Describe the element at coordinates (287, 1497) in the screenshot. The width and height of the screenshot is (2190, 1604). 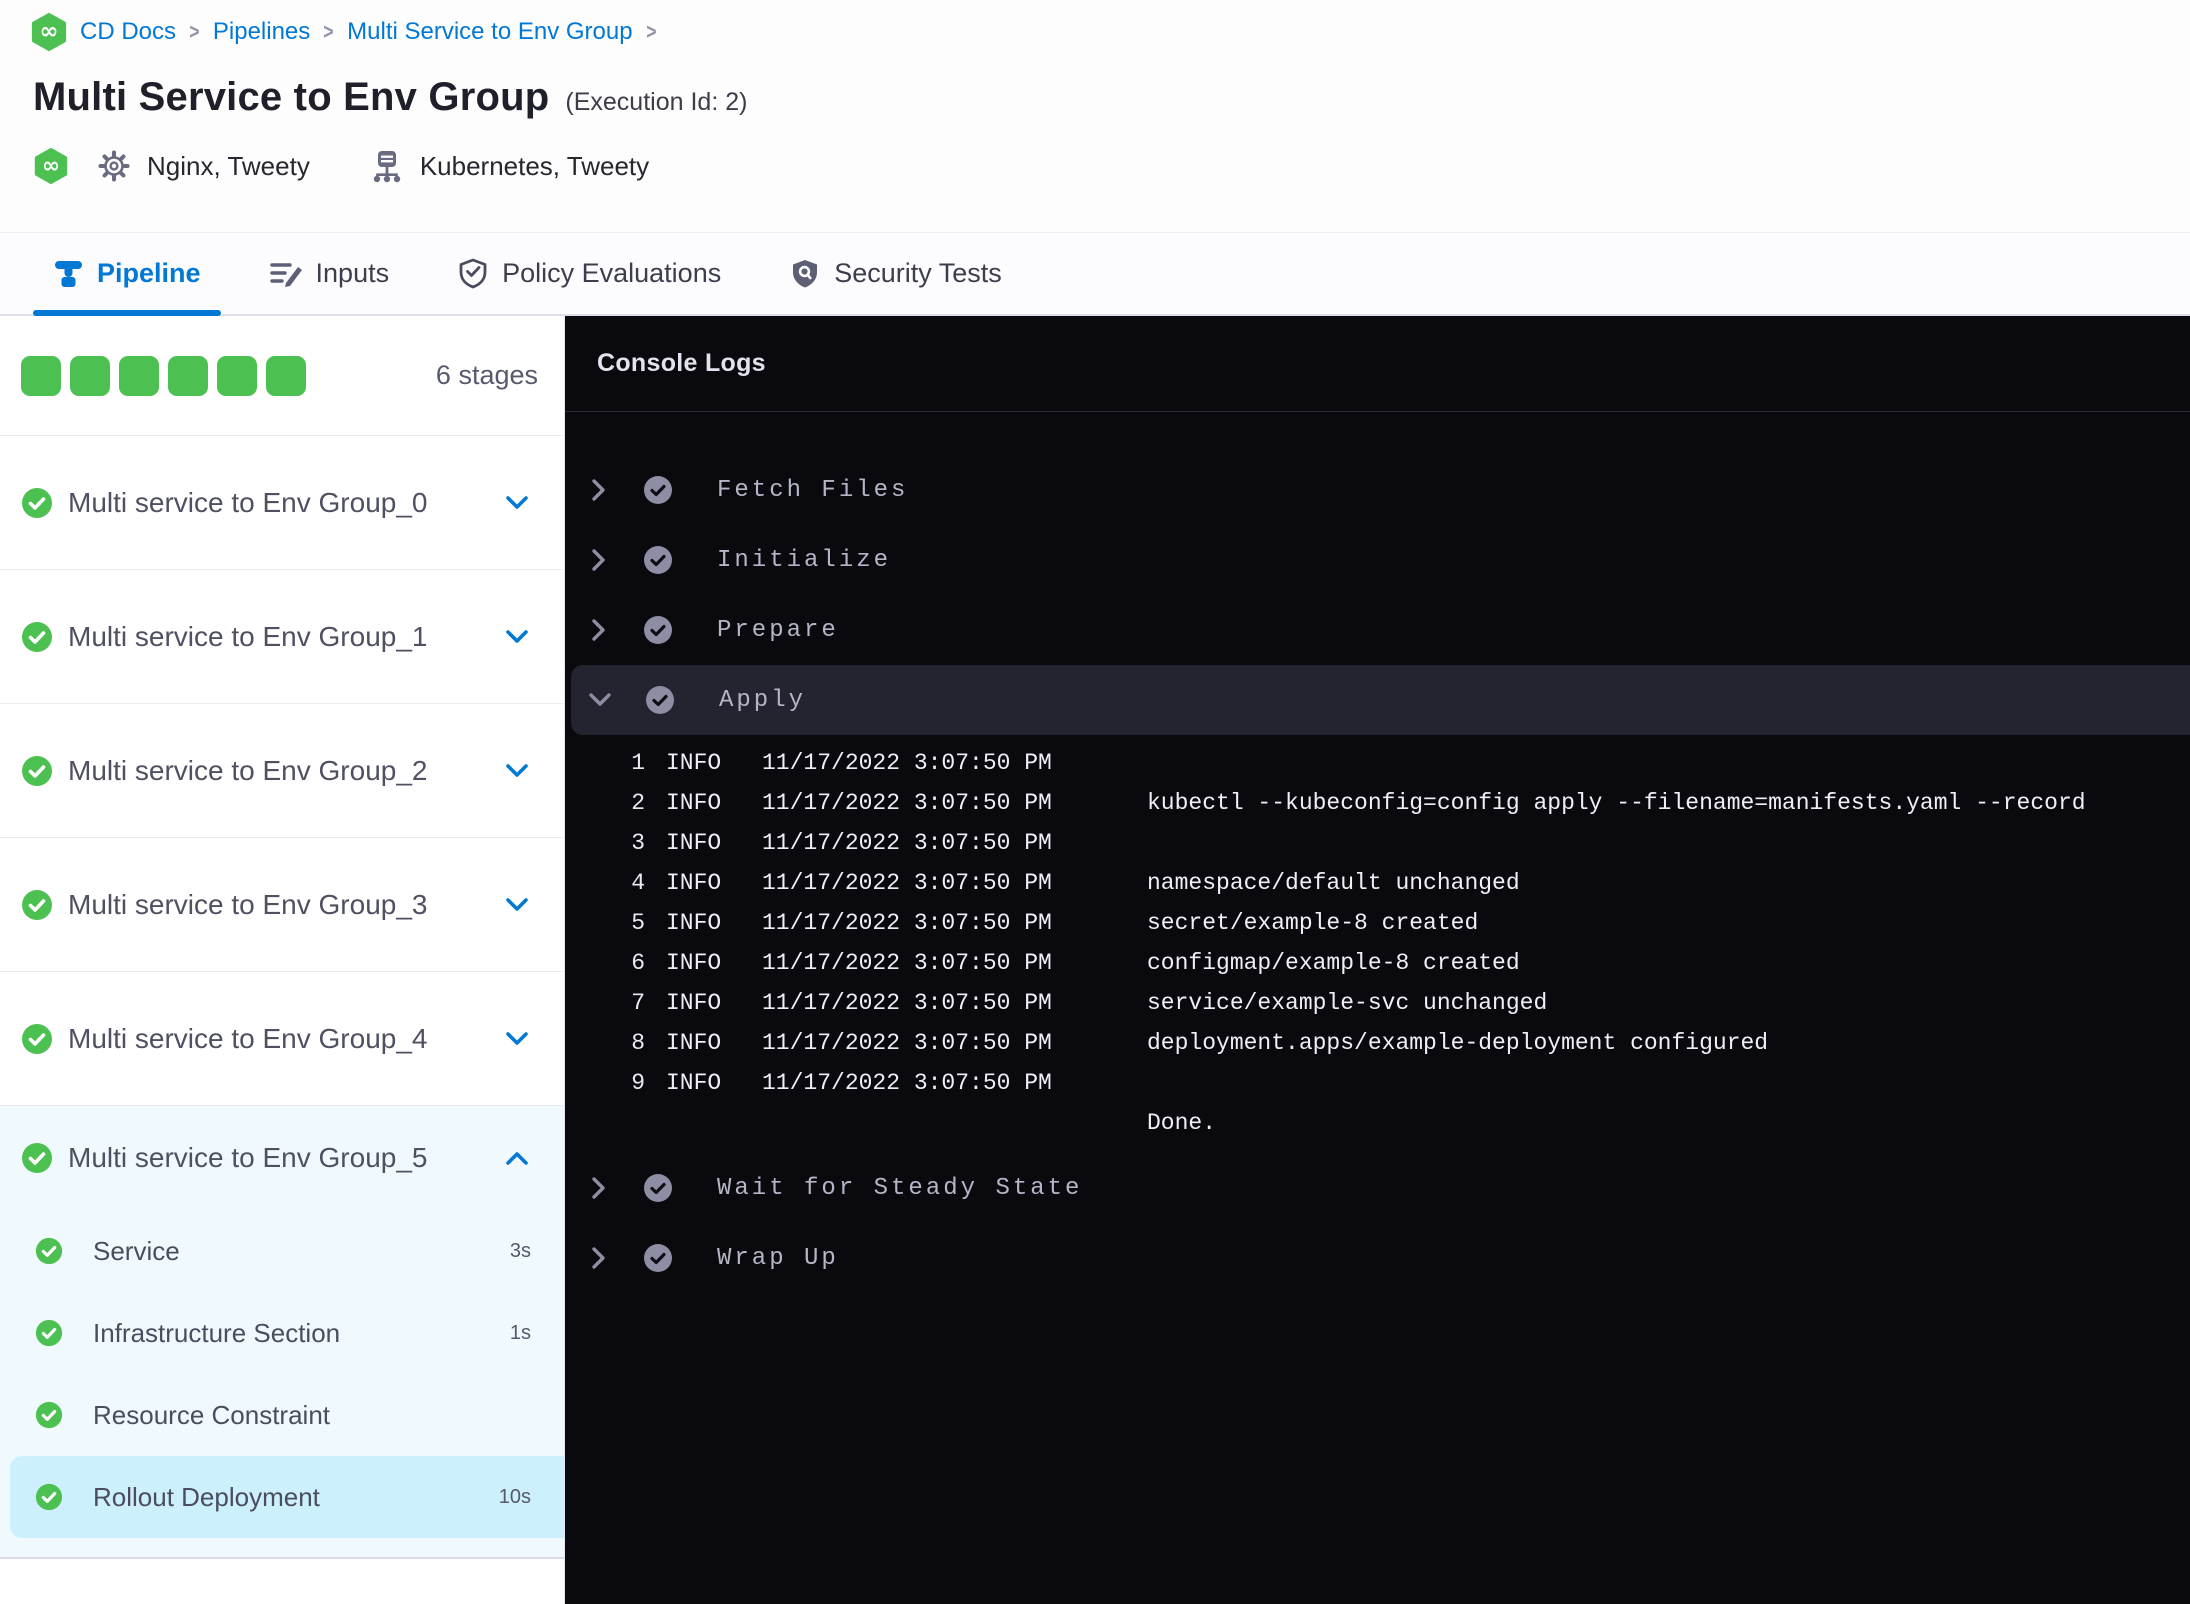
I see `step-row-rollout-deployment: Rollout Deployment 10s` at that location.